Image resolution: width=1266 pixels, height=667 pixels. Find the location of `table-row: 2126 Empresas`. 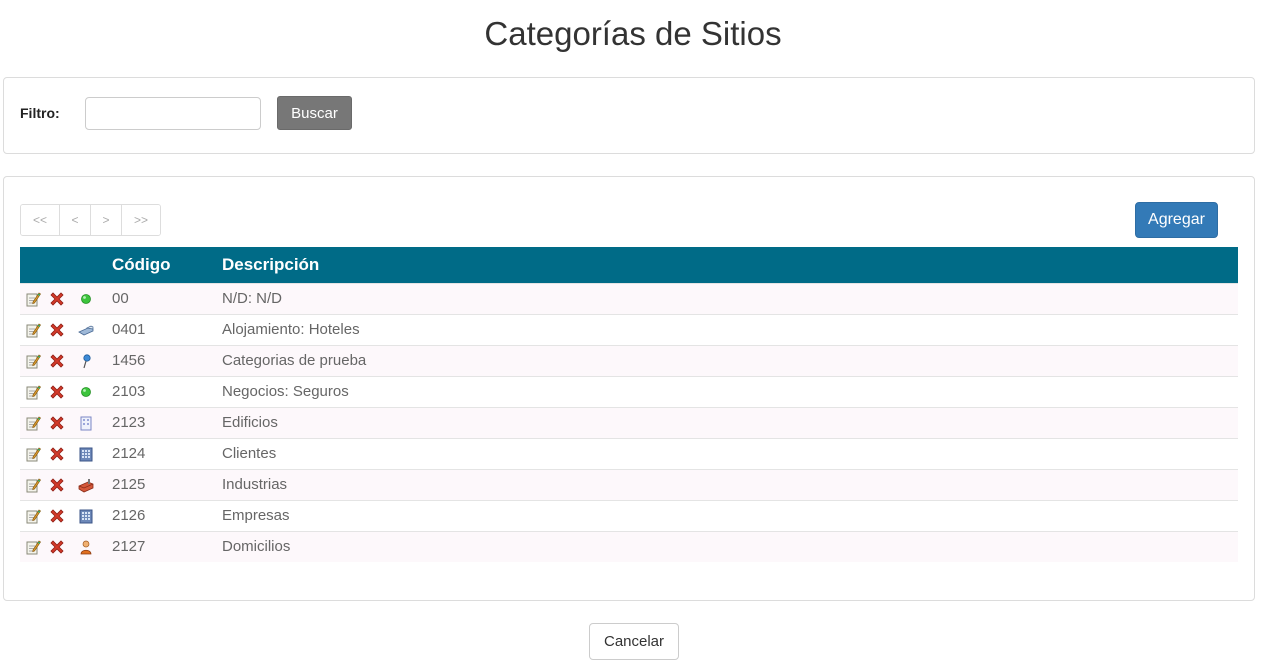

table-row: 2126 Empresas is located at coordinates (629, 515).